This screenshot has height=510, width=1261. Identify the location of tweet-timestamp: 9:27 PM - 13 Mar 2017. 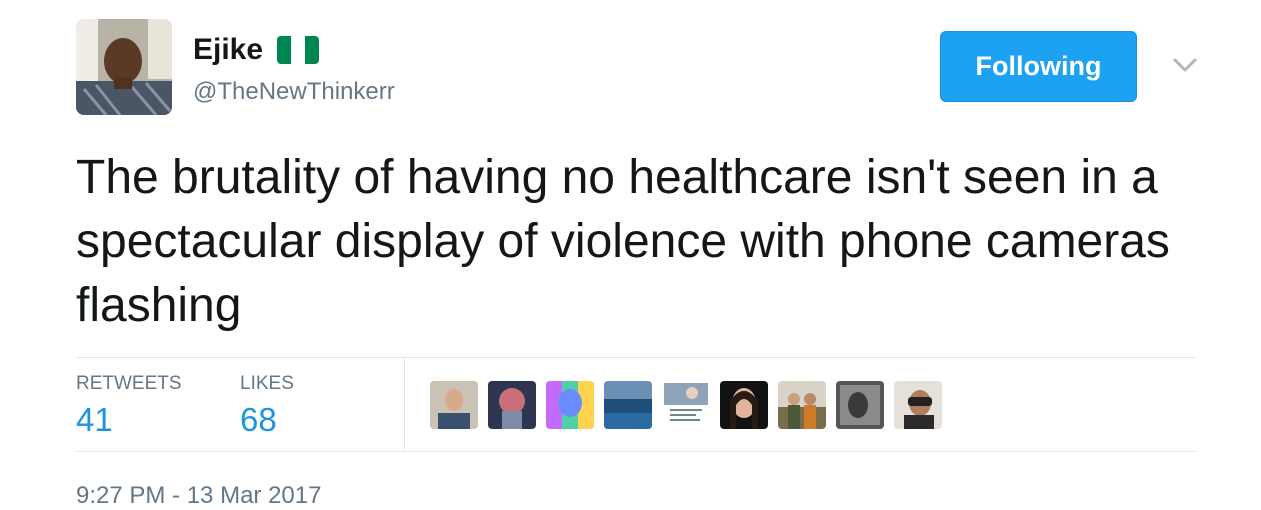
(198, 496).